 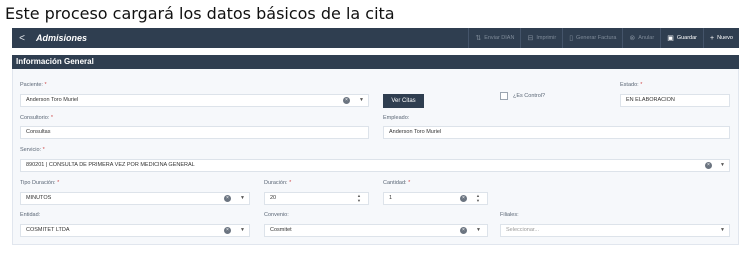 I want to click on imprimir-button: ⊟ Imprimir, so click(x=541, y=38).